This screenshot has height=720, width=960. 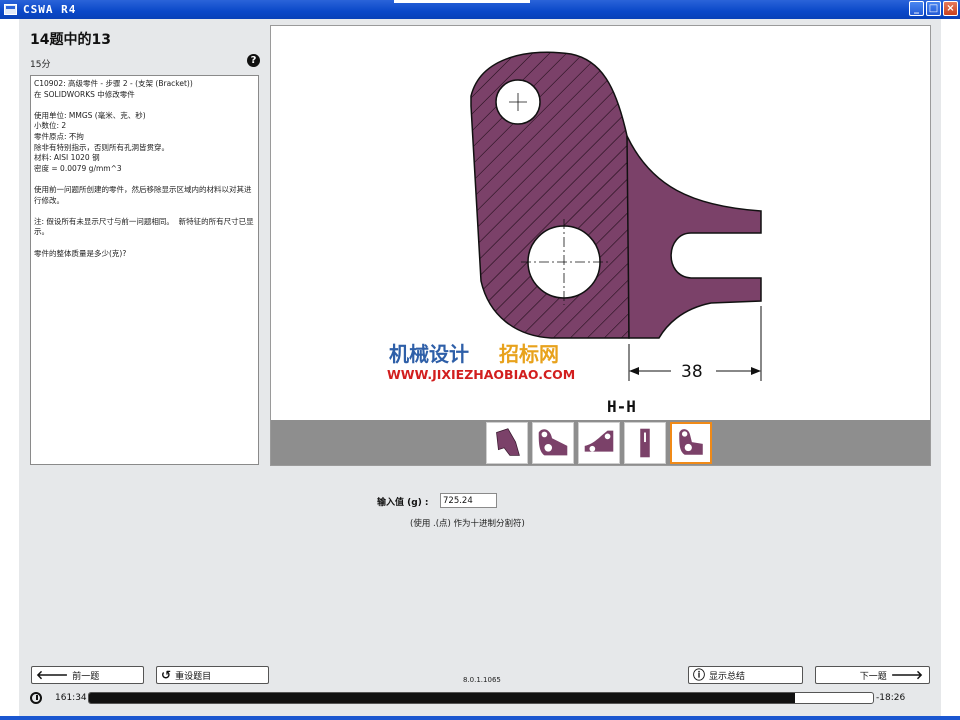 What do you see at coordinates (950, 8) in the screenshot?
I see `close-button: ×` at bounding box center [950, 8].